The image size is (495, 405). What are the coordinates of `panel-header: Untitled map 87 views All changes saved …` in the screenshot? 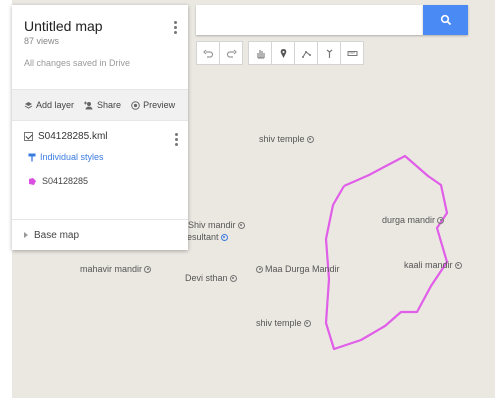 It's located at (100, 47).